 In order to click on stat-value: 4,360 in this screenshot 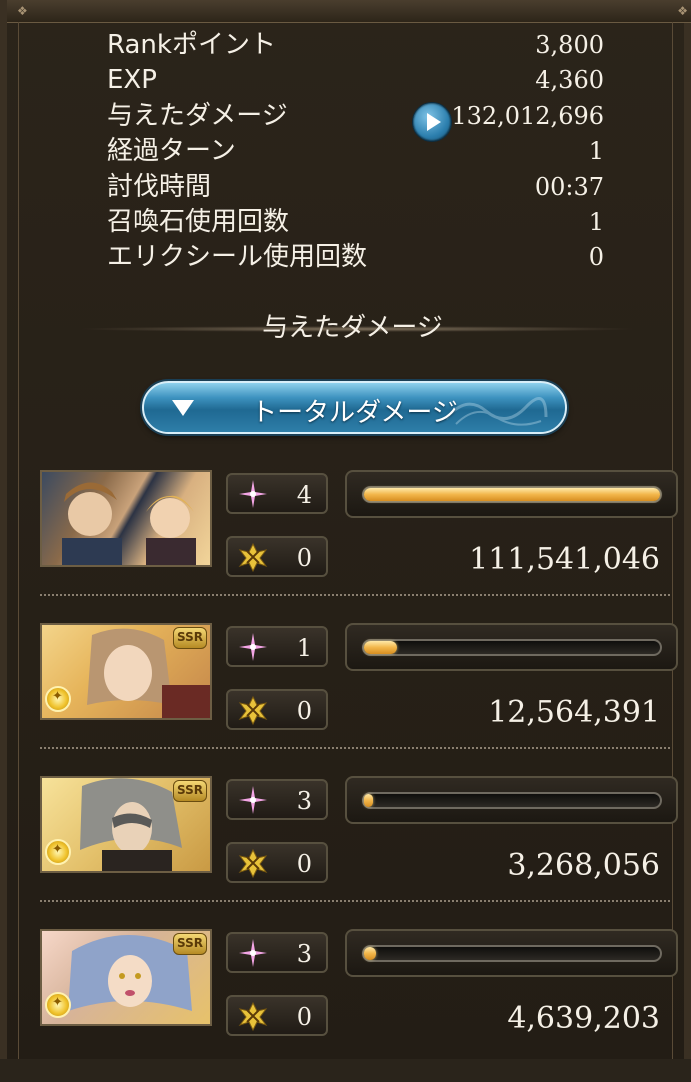, I will do `click(569, 80)`.